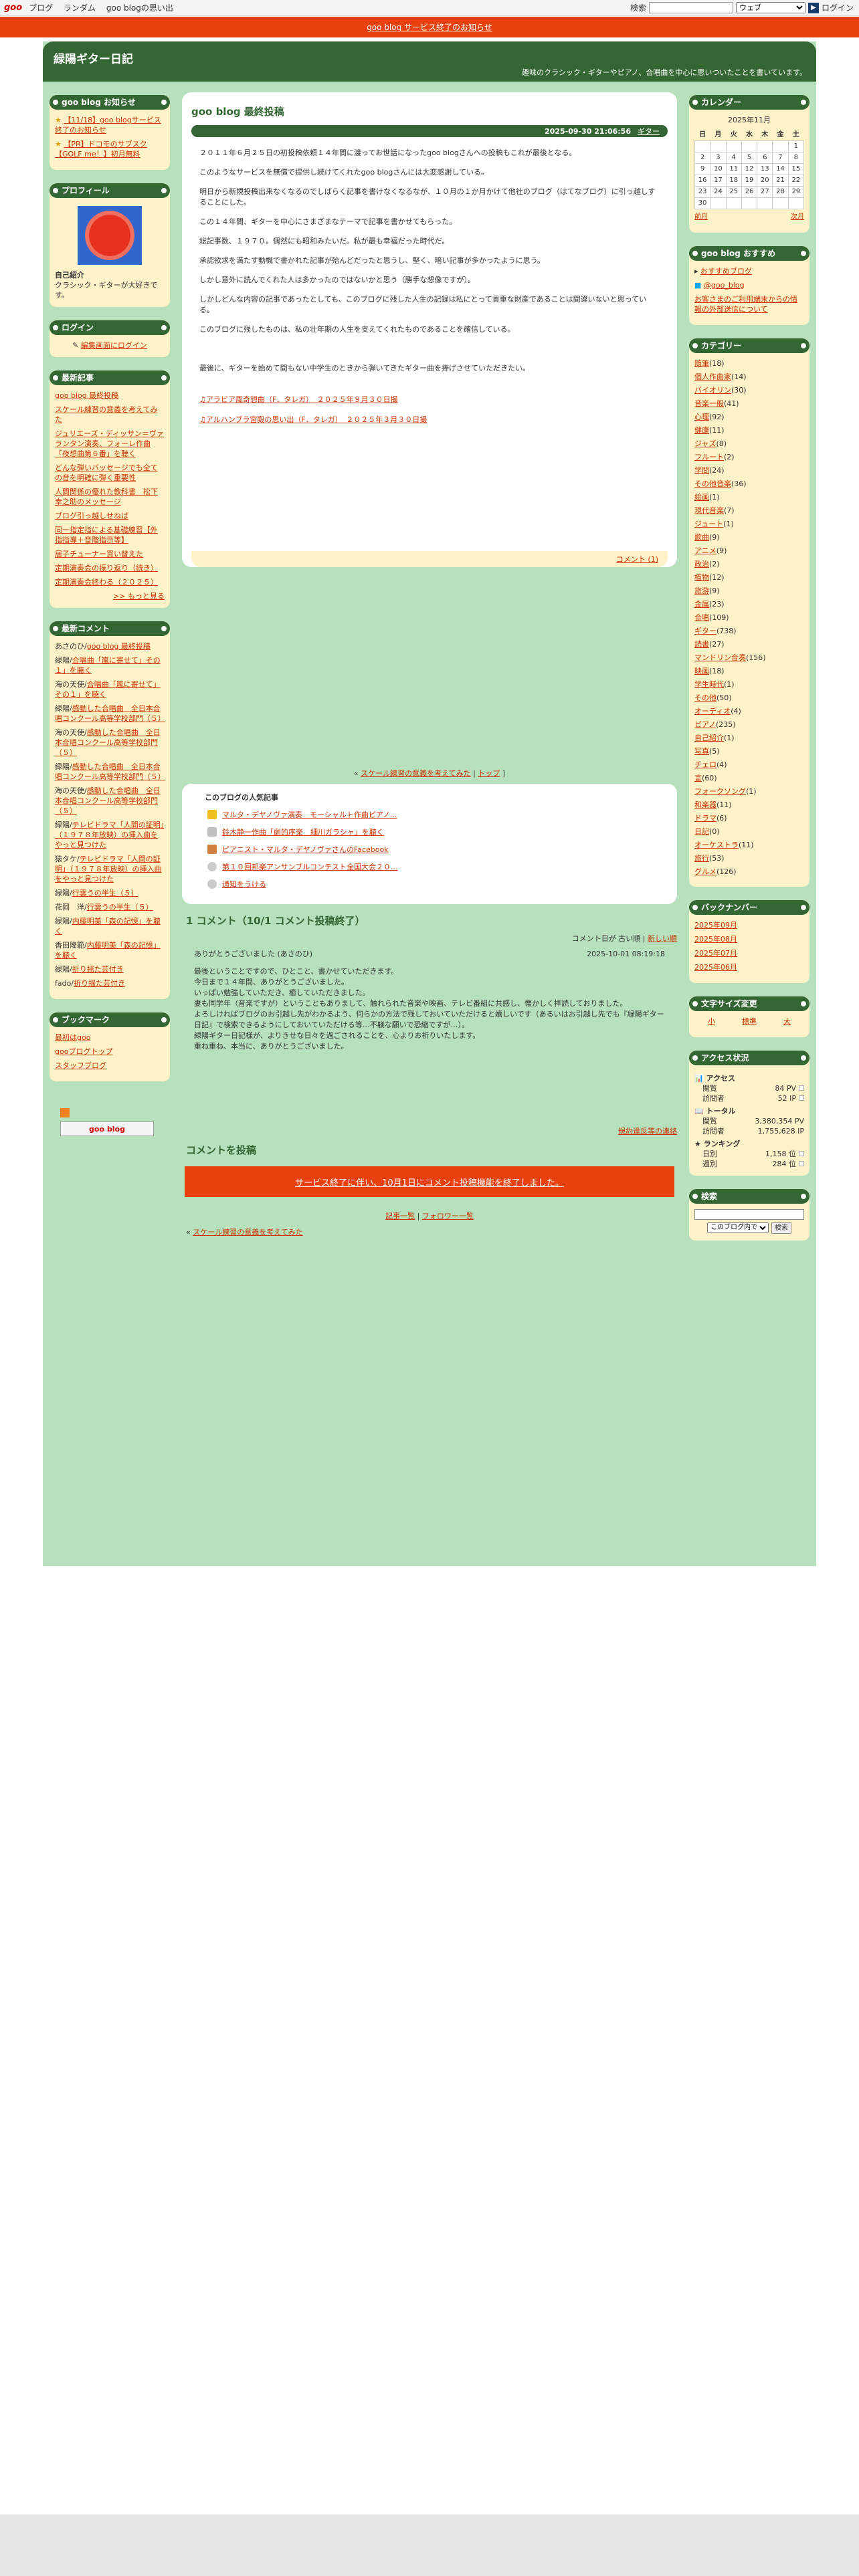 The width and height of the screenshot is (859, 2576). What do you see at coordinates (720, 791) in the screenshot?
I see `category-link: フォークソング` at bounding box center [720, 791].